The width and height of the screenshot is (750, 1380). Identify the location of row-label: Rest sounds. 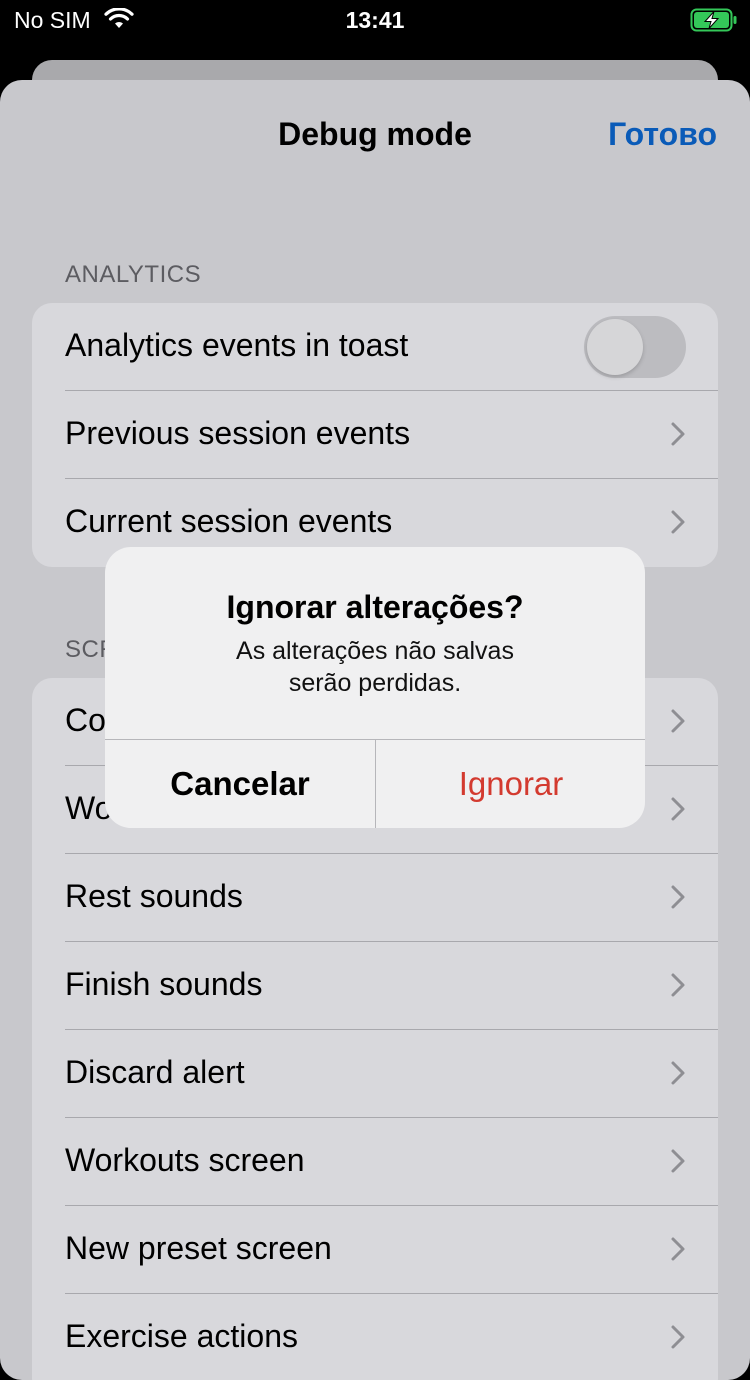
(154, 896).